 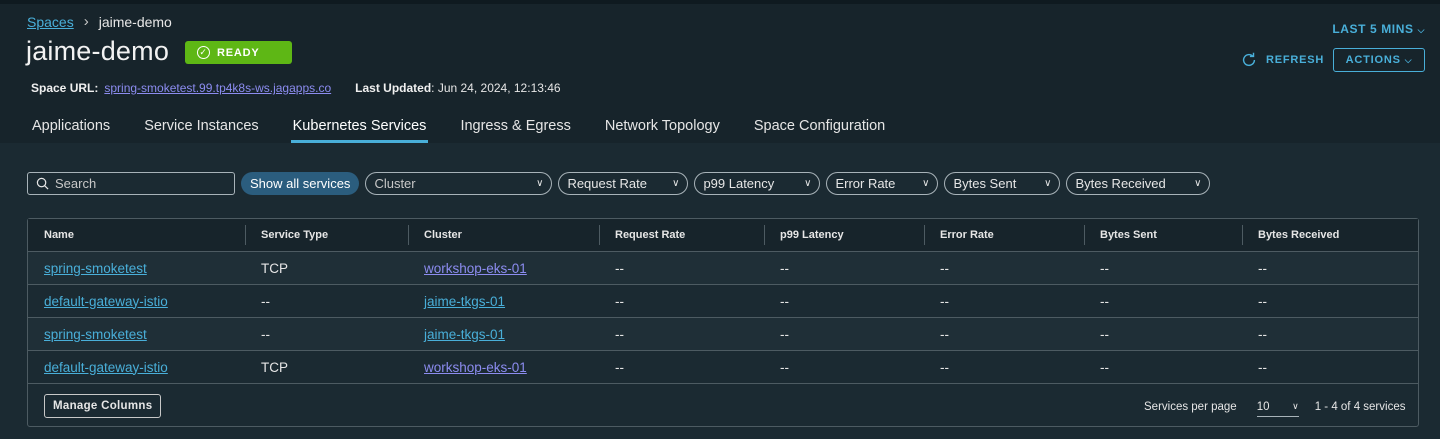 I want to click on chevron-right-icon: ›, so click(x=86, y=21).